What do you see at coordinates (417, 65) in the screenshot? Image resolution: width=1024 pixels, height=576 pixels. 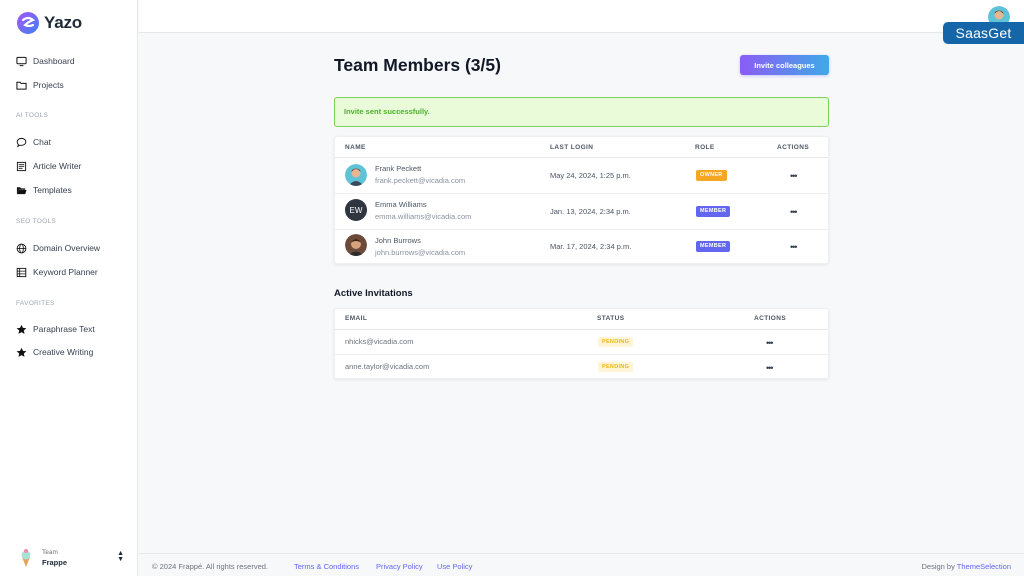 I see `page-title: Team Members (3/5)` at bounding box center [417, 65].